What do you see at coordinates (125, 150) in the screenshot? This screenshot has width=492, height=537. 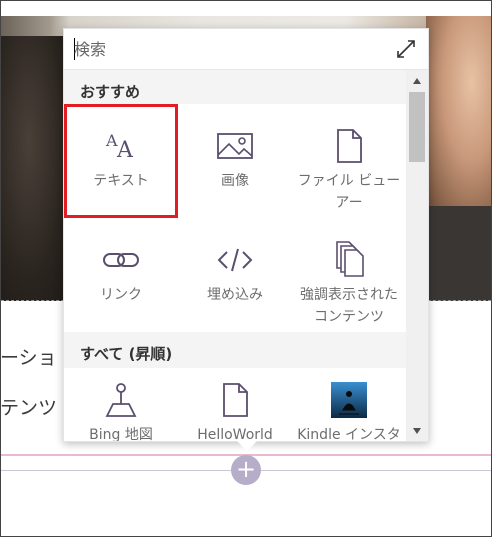 I see `svg-text: A` at bounding box center [125, 150].